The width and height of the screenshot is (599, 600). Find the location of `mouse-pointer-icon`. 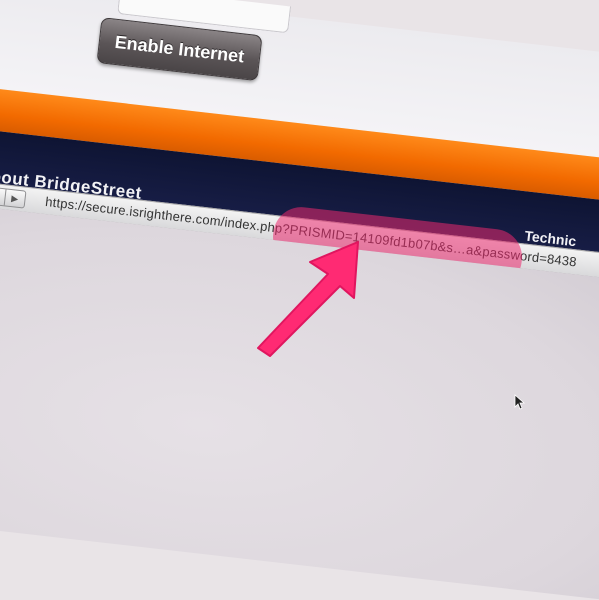

mouse-pointer-icon is located at coordinates (520, 402).